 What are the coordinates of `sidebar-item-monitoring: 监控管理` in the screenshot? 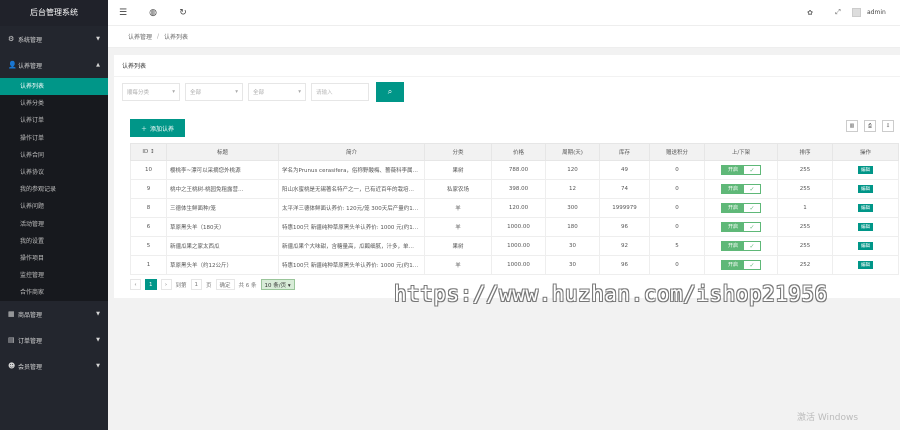 It's located at (54, 275).